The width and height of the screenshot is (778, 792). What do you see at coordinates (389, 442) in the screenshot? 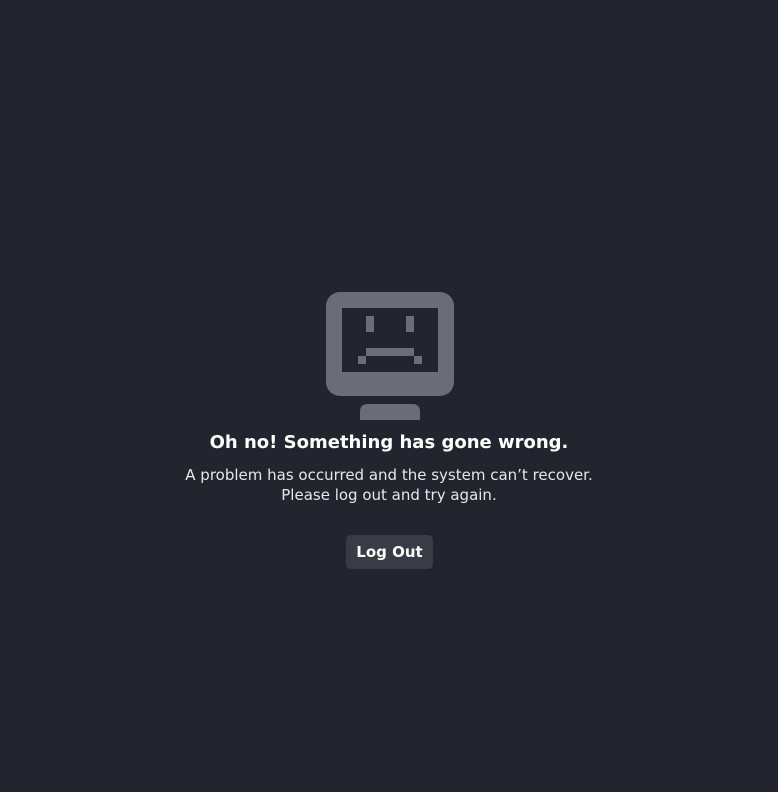
I see `error-title: Oh no! Something has gone wrong.` at bounding box center [389, 442].